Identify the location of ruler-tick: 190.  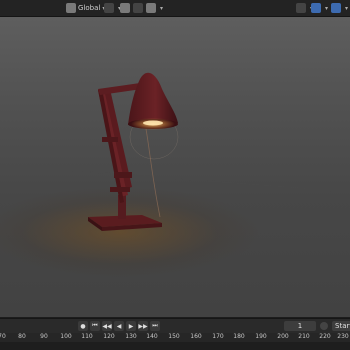
(261, 336).